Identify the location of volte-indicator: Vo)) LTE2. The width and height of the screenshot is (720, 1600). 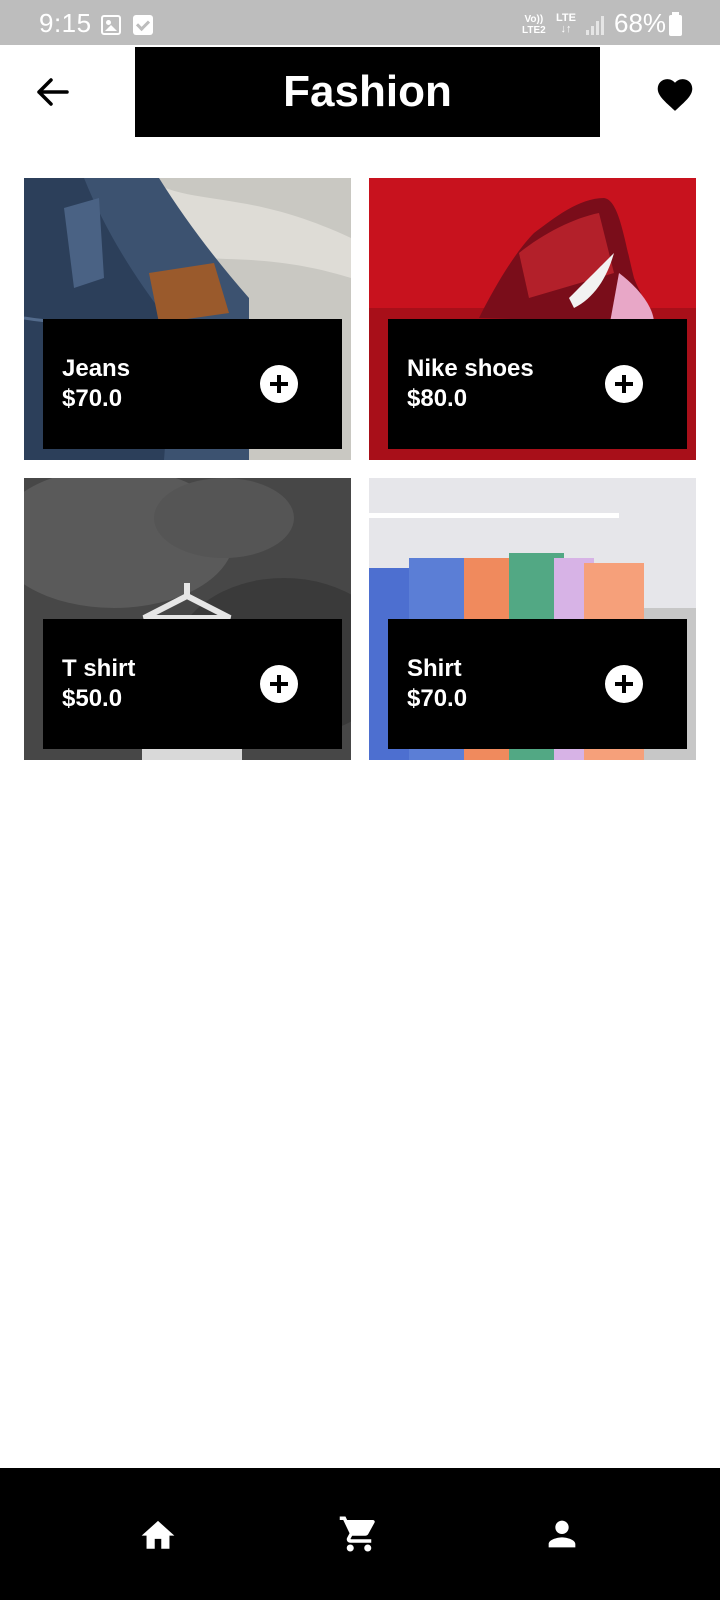
(534, 25).